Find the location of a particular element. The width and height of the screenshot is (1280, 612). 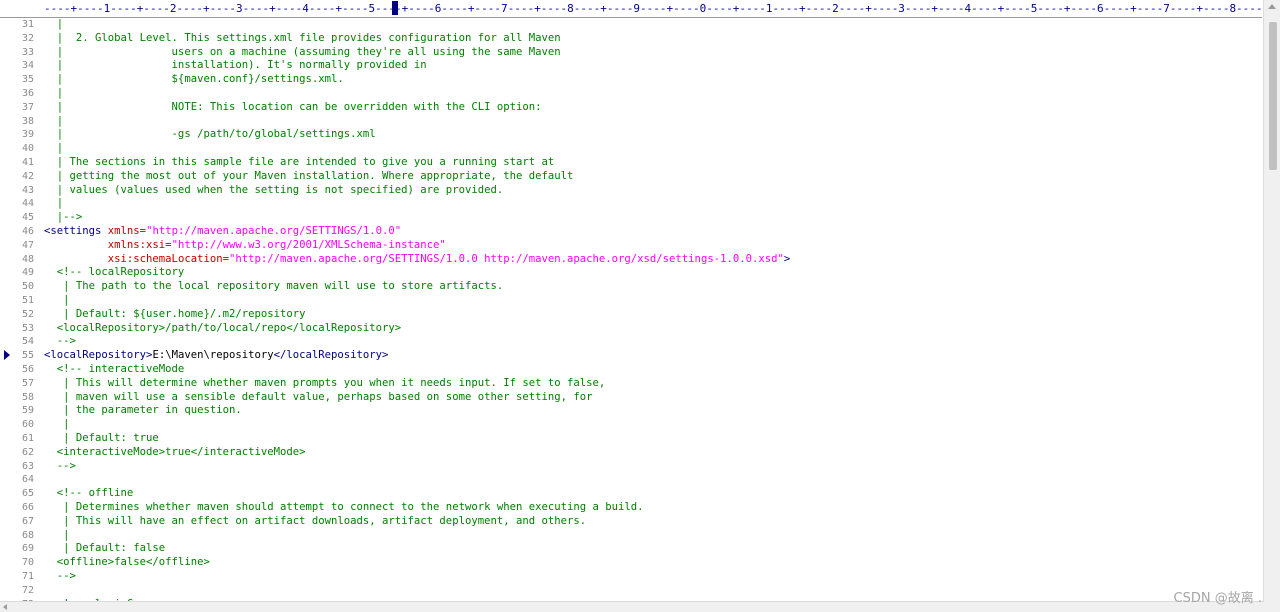

horizontal-scrollbar is located at coordinates (632, 606).